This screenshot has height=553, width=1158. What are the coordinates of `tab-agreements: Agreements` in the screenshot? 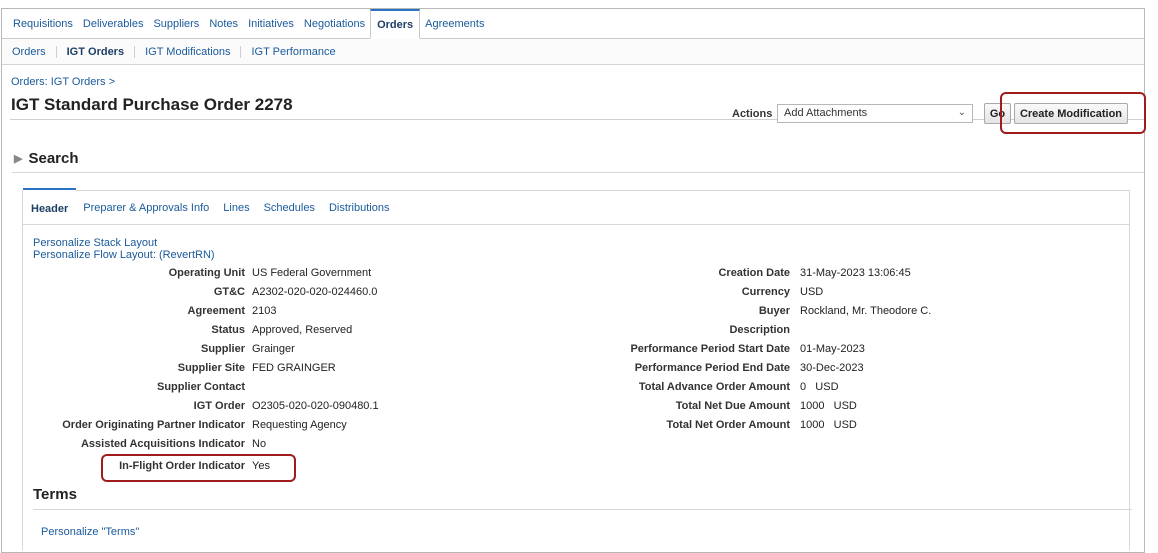 It's located at (454, 28).